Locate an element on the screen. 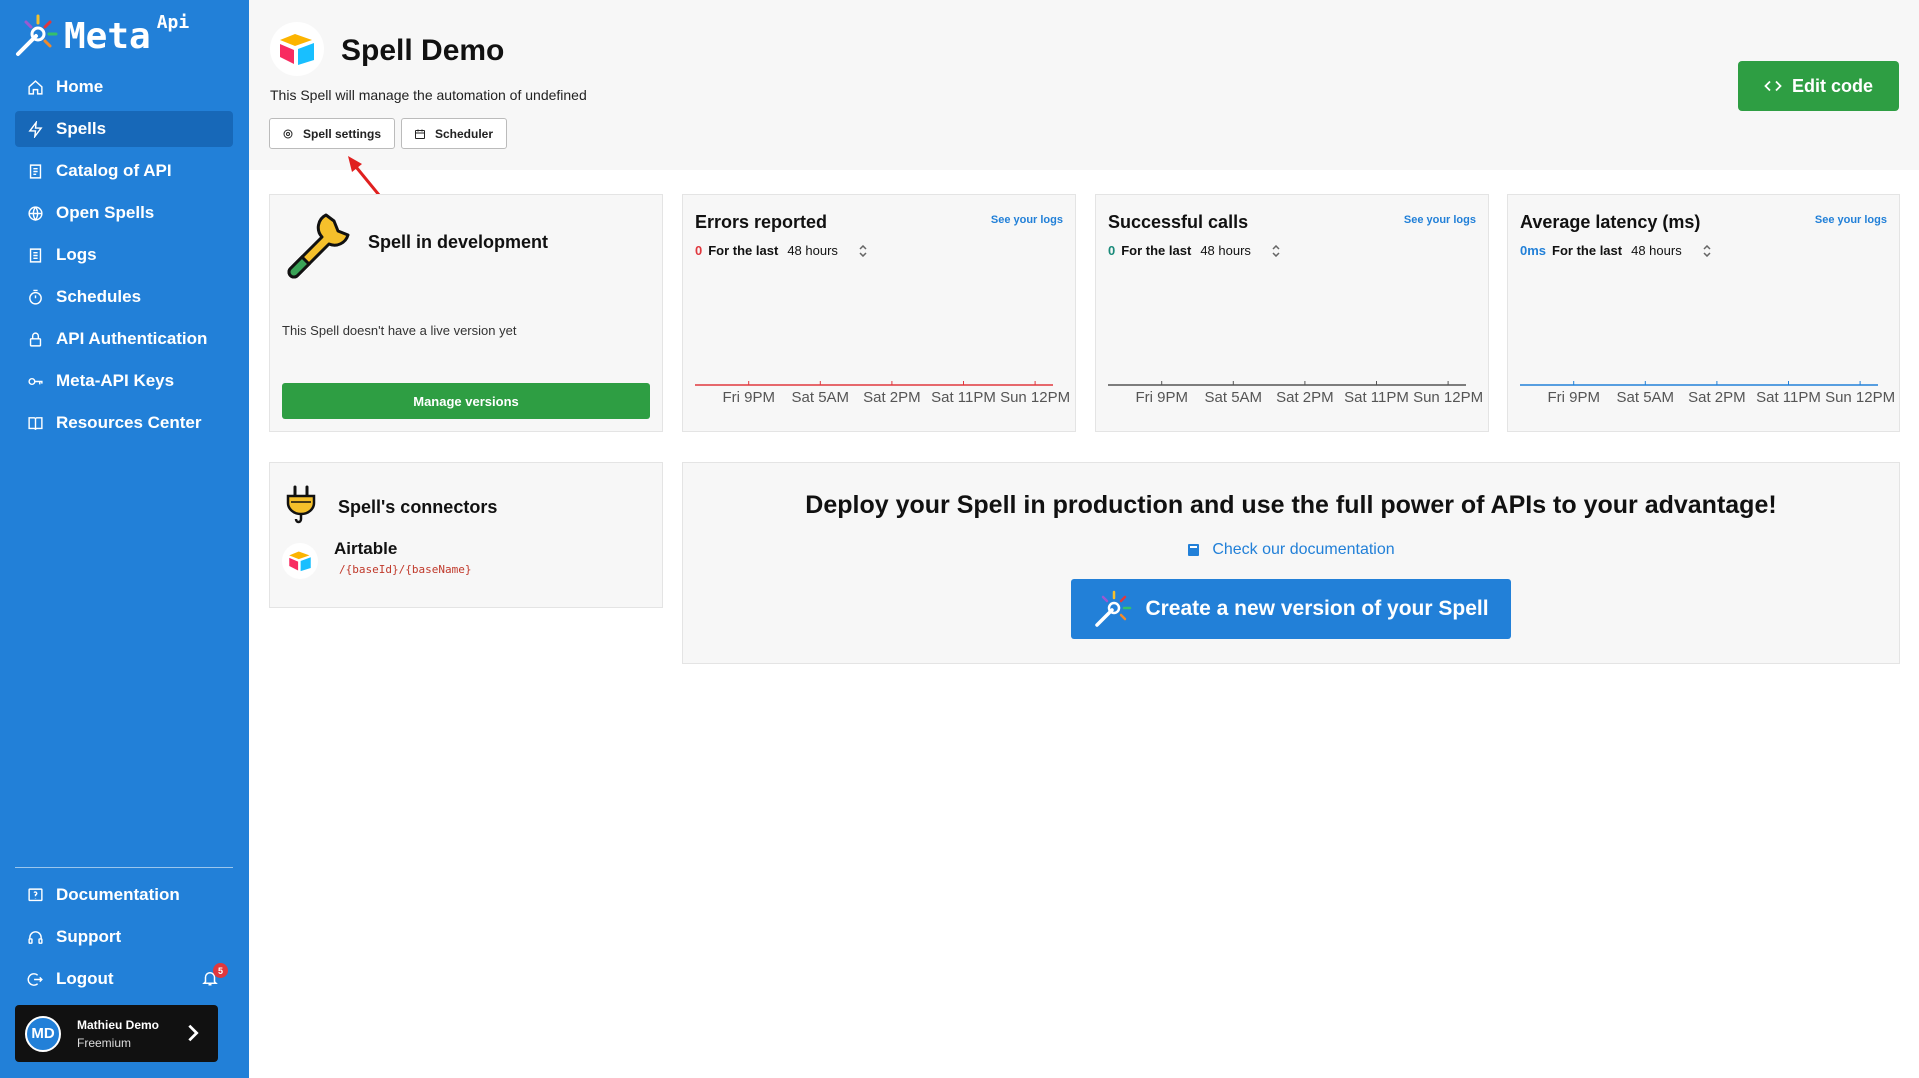  sidebar-item-support: Support is located at coordinates (124, 937).